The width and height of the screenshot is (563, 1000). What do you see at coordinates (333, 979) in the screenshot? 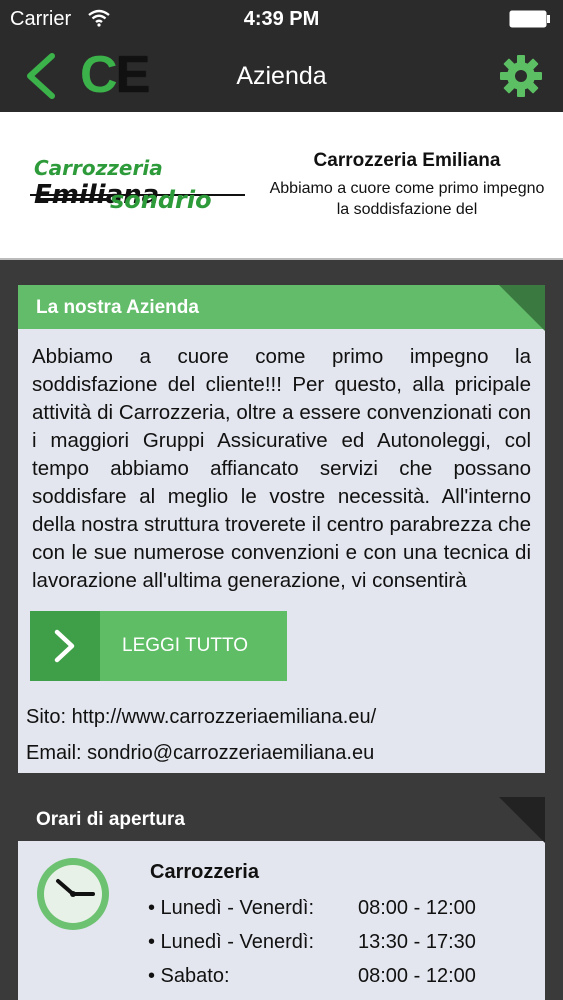
I see `hours-row: • Sabato: 08:00 - 12:00` at bounding box center [333, 979].